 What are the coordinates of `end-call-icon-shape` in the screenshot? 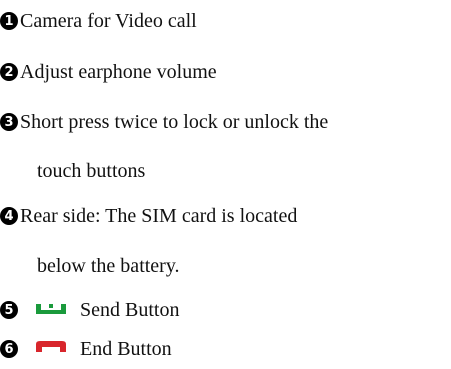 It's located at (51, 346).